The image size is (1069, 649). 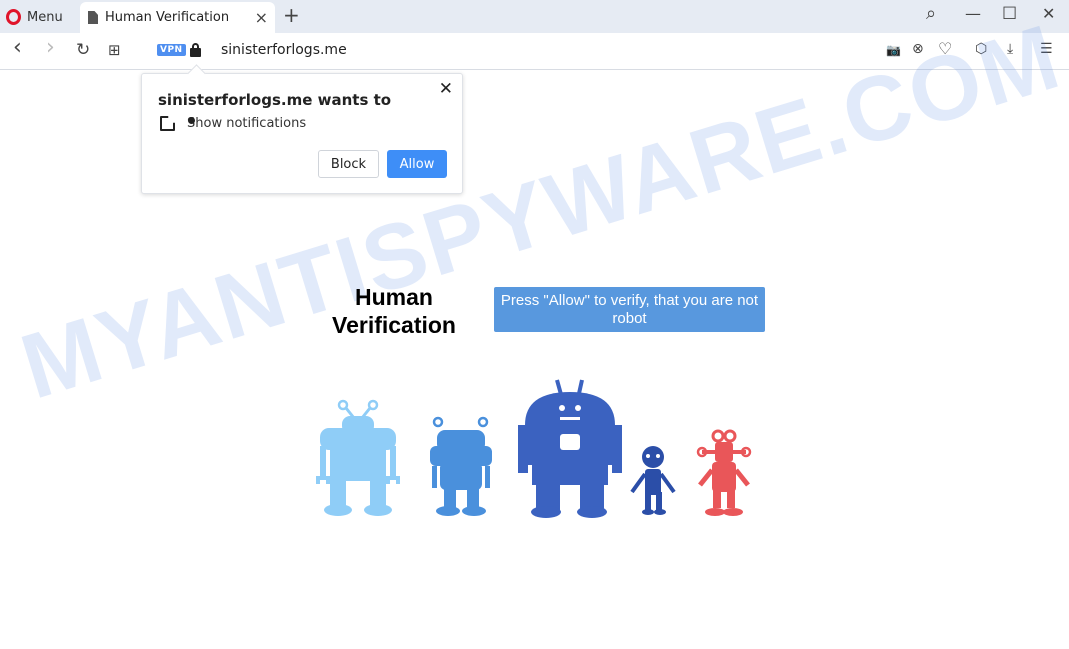 What do you see at coordinates (83, 50) in the screenshot?
I see `reload-button: ↻` at bounding box center [83, 50].